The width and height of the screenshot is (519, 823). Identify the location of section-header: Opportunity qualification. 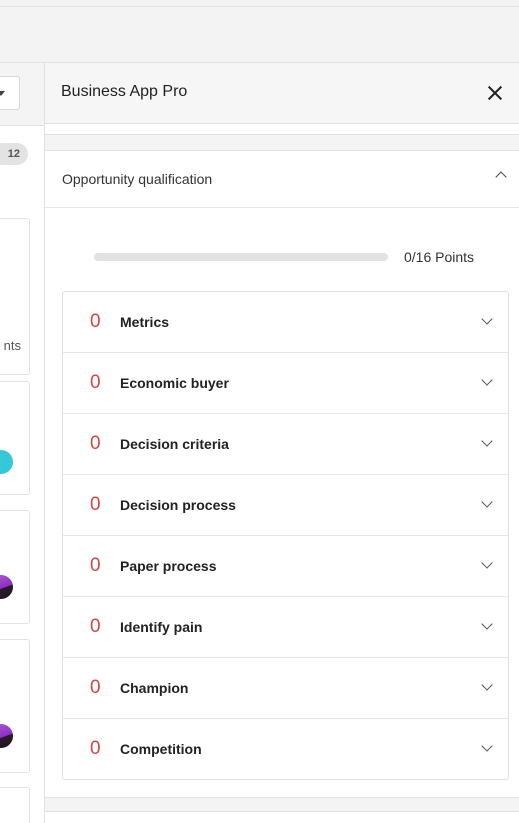
(282, 179).